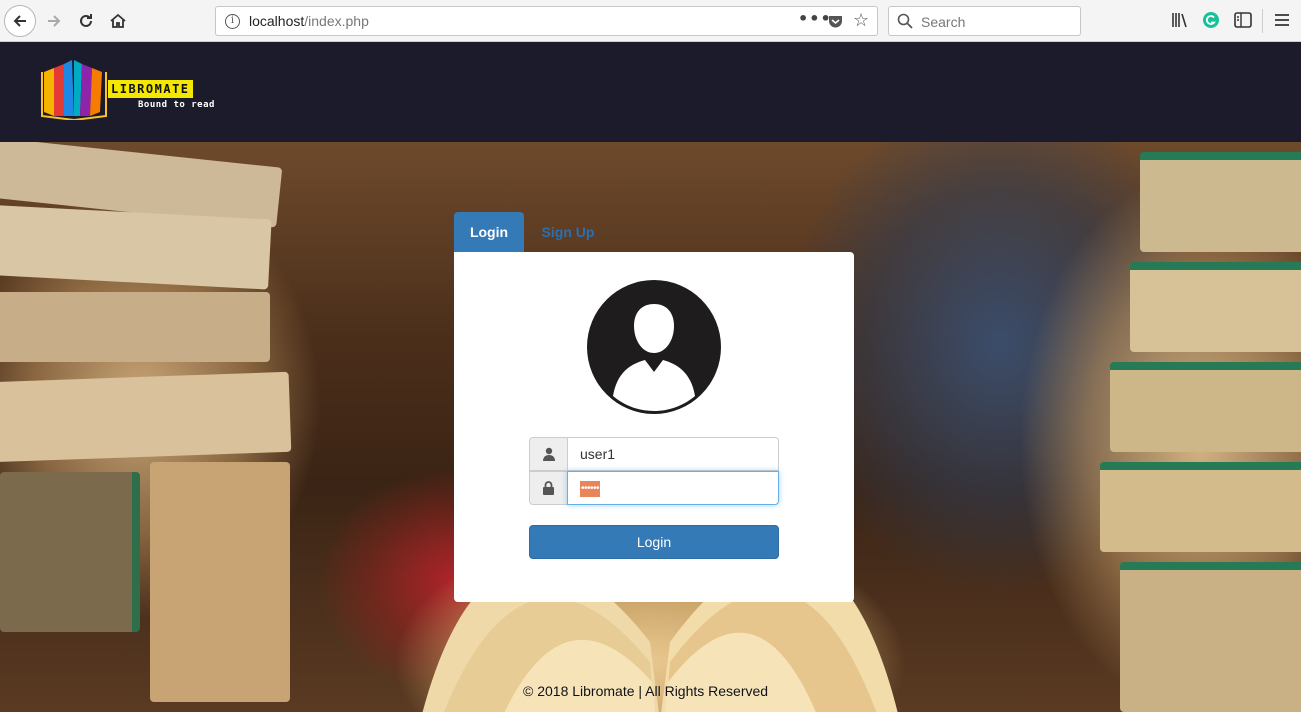 The image size is (1301, 712). I want to click on arrow-right-icon, so click(54, 21).